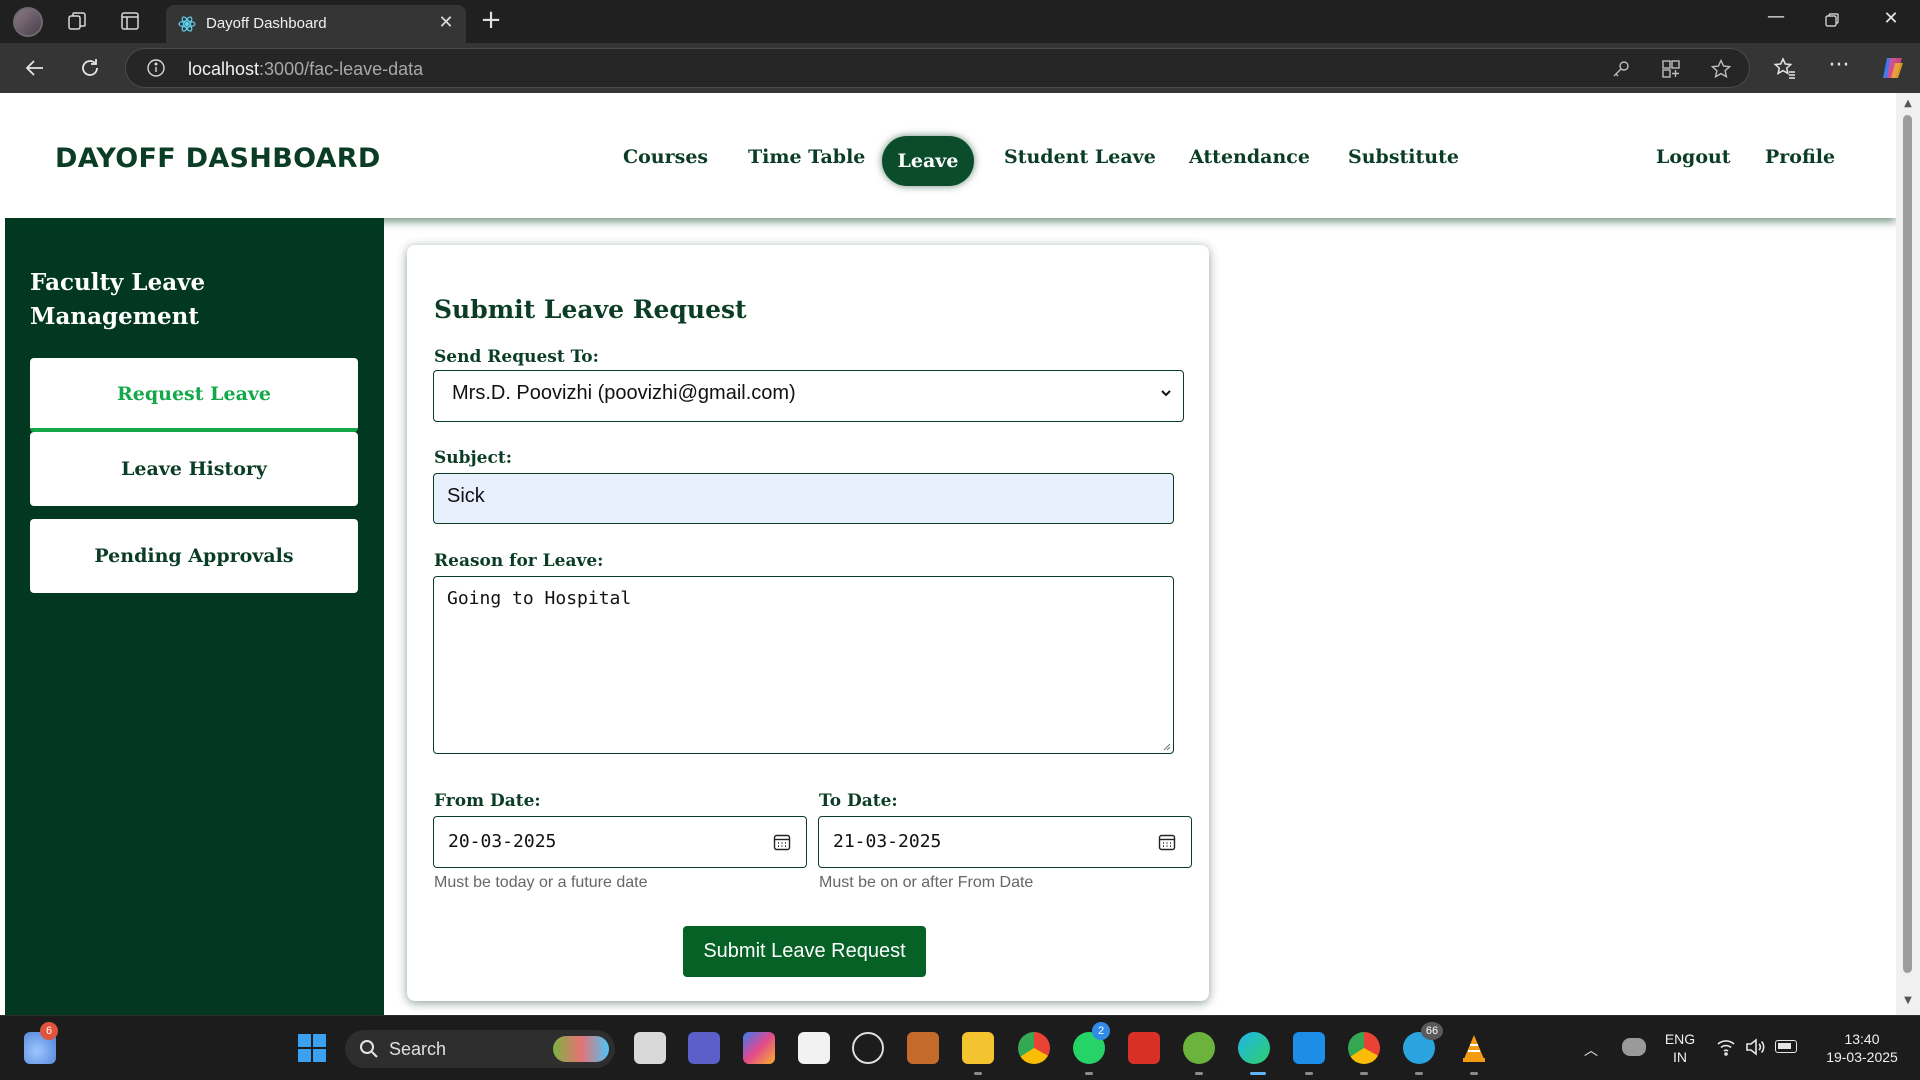 Image resolution: width=1920 pixels, height=1080 pixels. I want to click on sidebar-item-pending-approvals: Pending Approvals, so click(194, 556).